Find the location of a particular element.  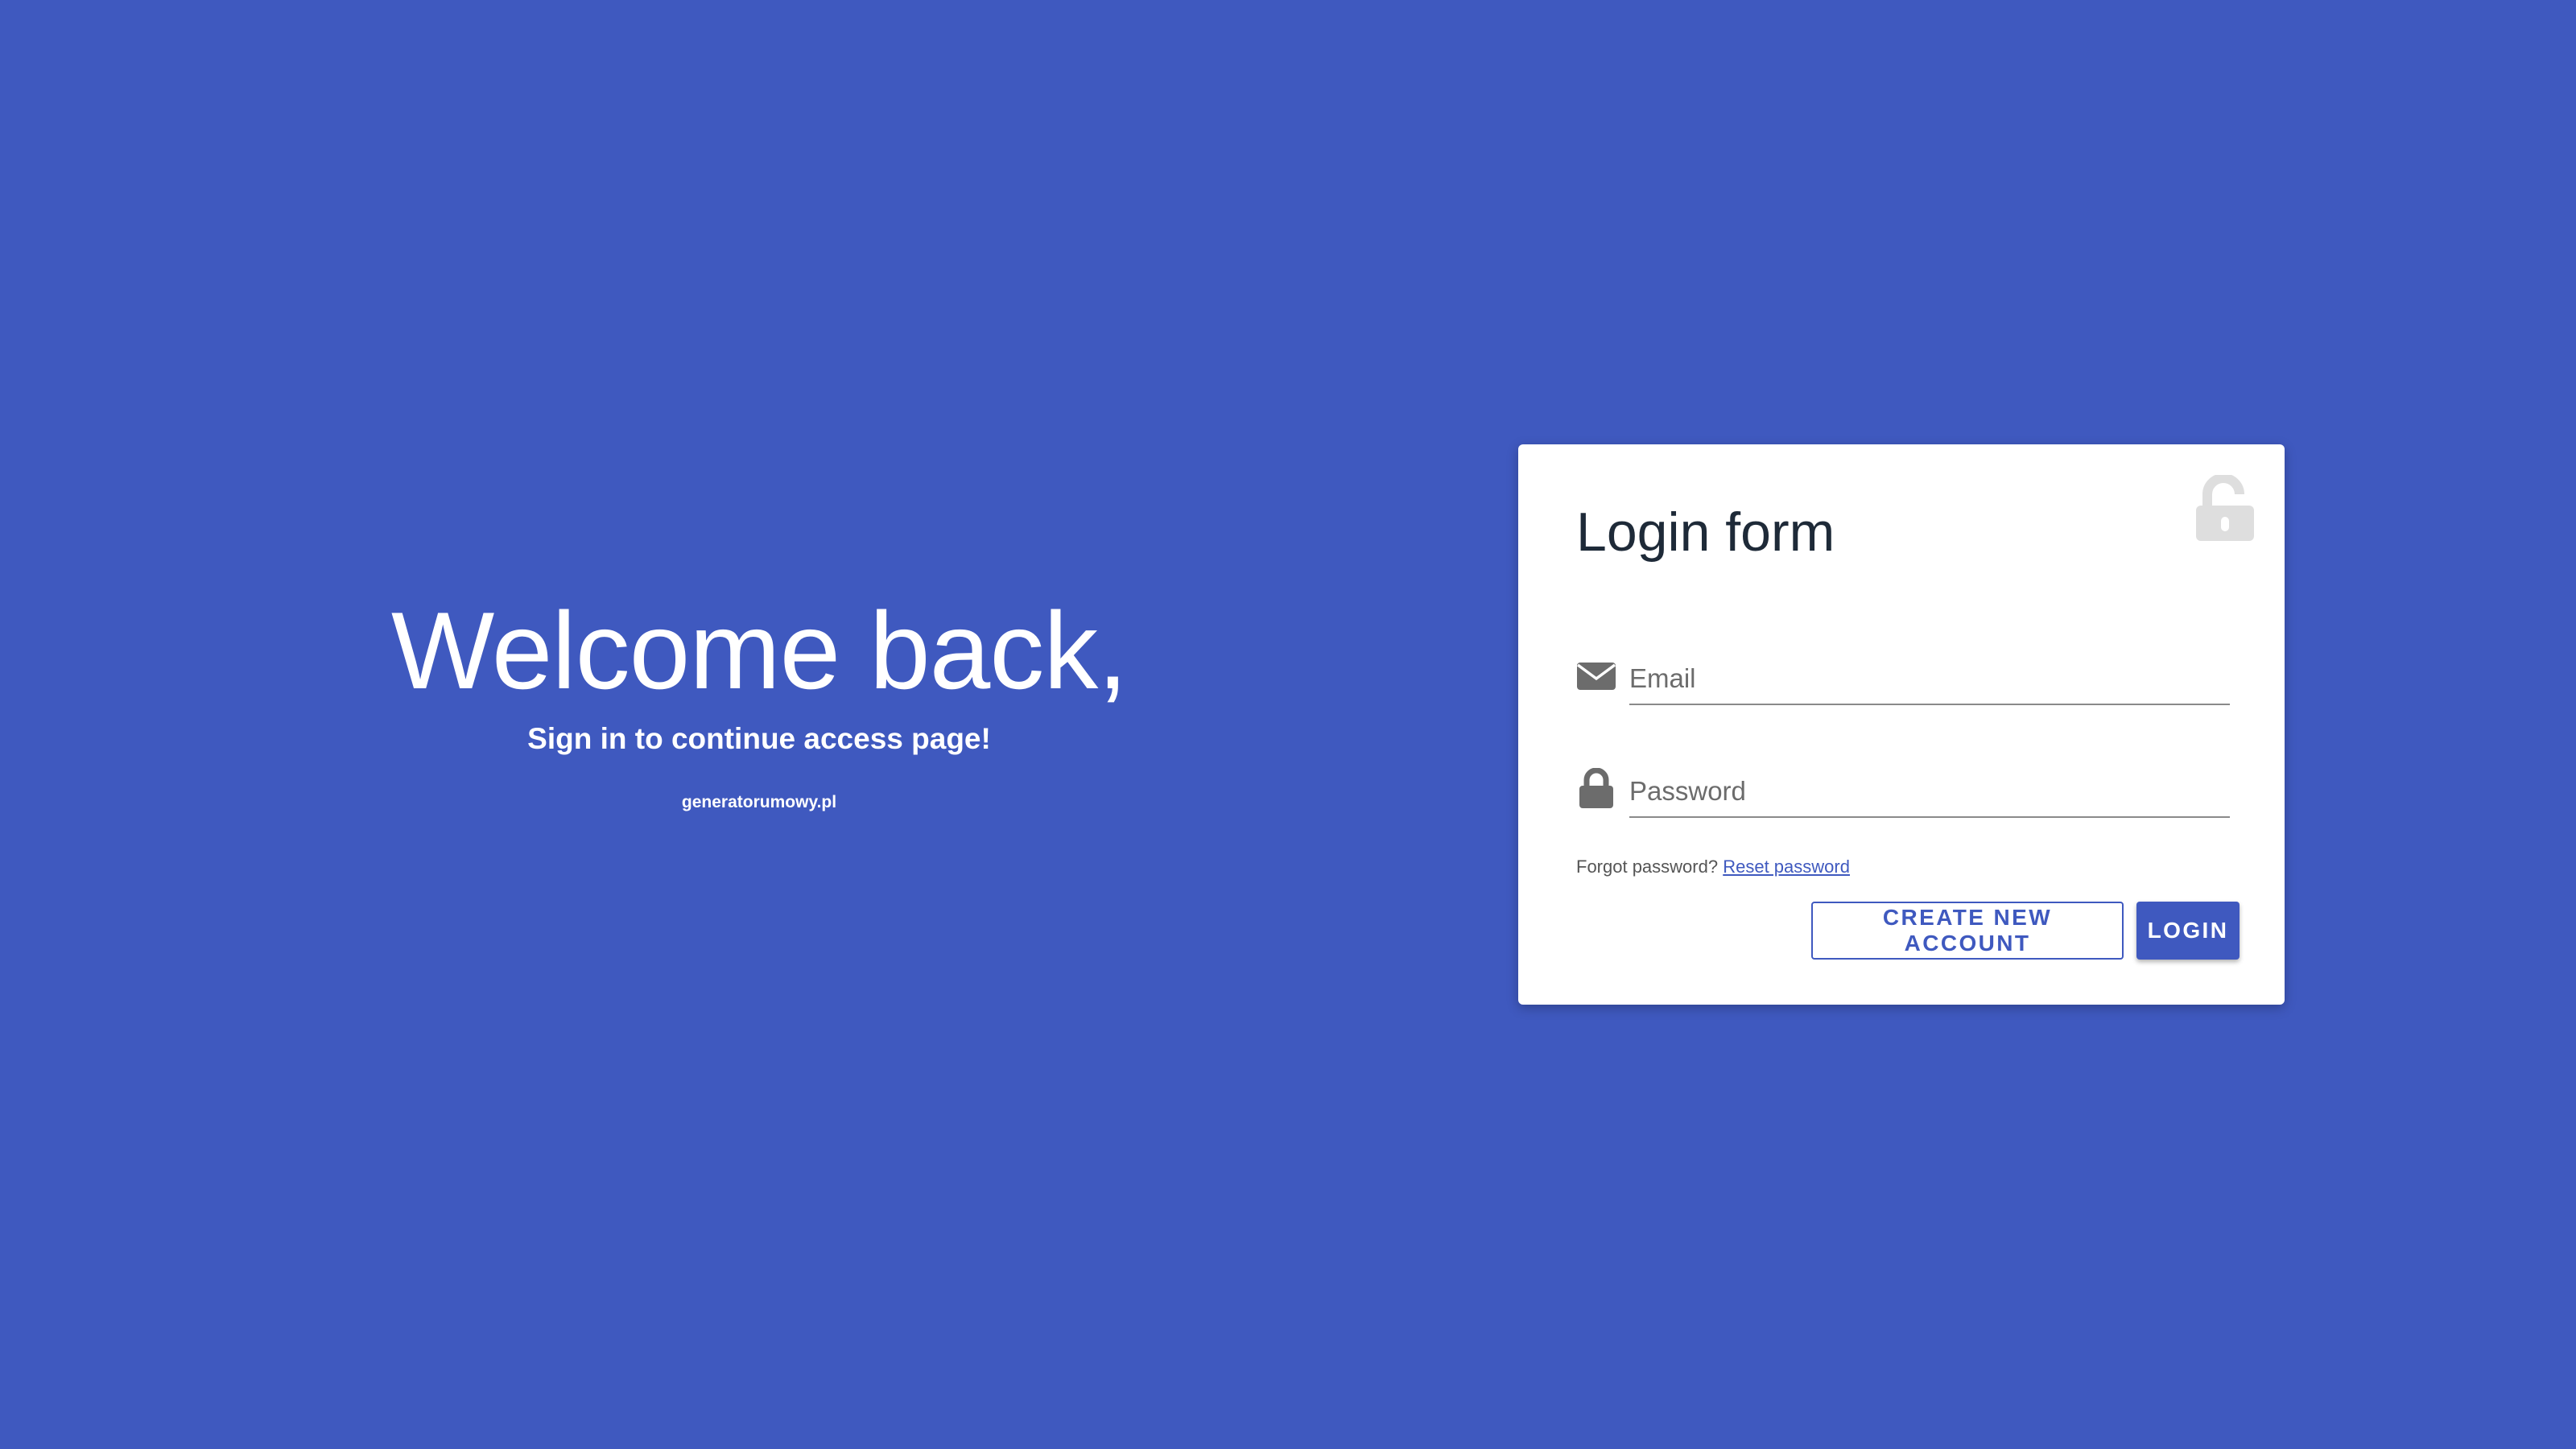

email-field is located at coordinates (1903, 671).